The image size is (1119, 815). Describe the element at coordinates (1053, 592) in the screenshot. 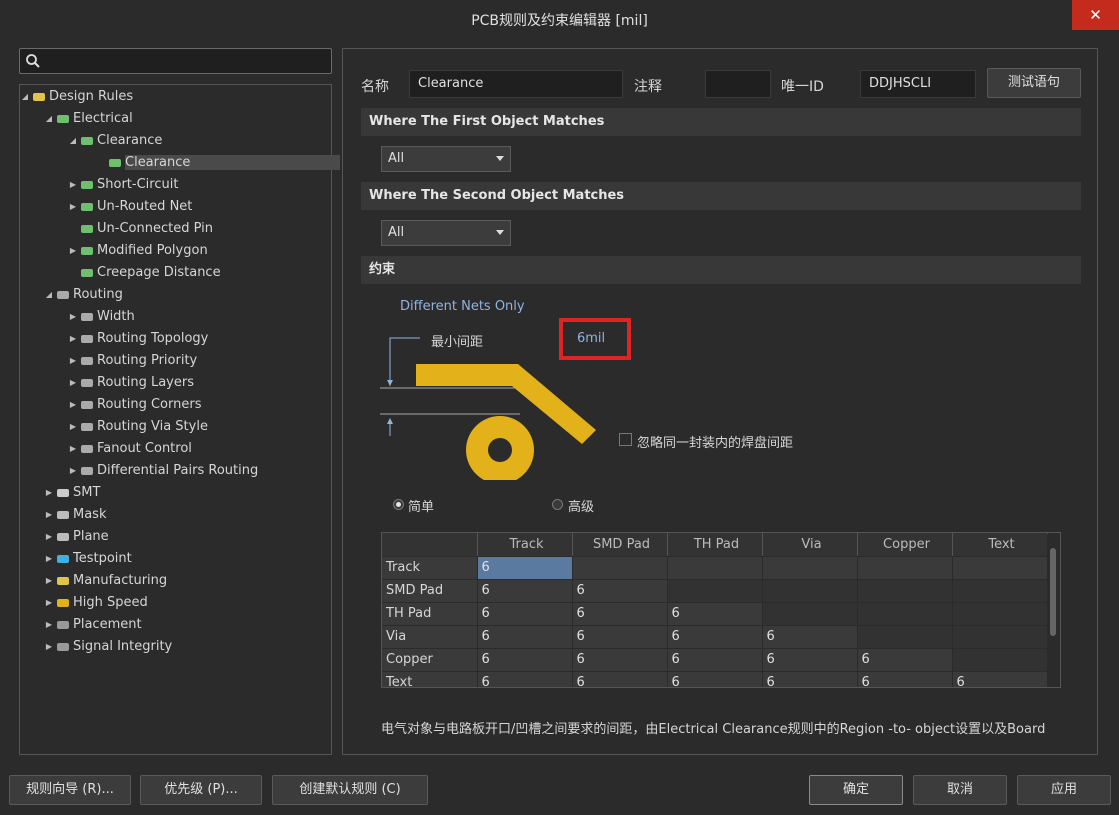

I see `scrollbar-thumb` at that location.